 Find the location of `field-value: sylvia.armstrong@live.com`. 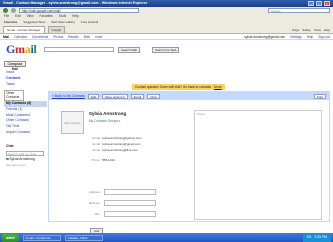

field-value: sylvia.armstrong@live.com is located at coordinates (120, 150).